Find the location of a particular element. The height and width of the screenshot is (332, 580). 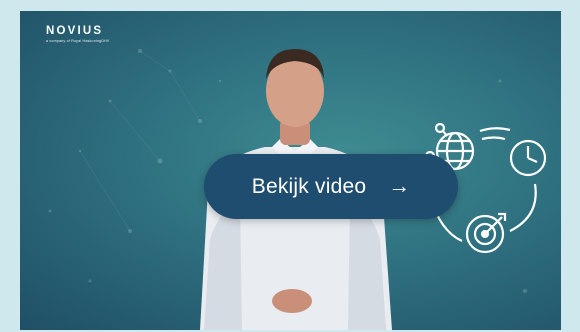

logo-wordmark: NOVIUS is located at coordinates (75, 31).